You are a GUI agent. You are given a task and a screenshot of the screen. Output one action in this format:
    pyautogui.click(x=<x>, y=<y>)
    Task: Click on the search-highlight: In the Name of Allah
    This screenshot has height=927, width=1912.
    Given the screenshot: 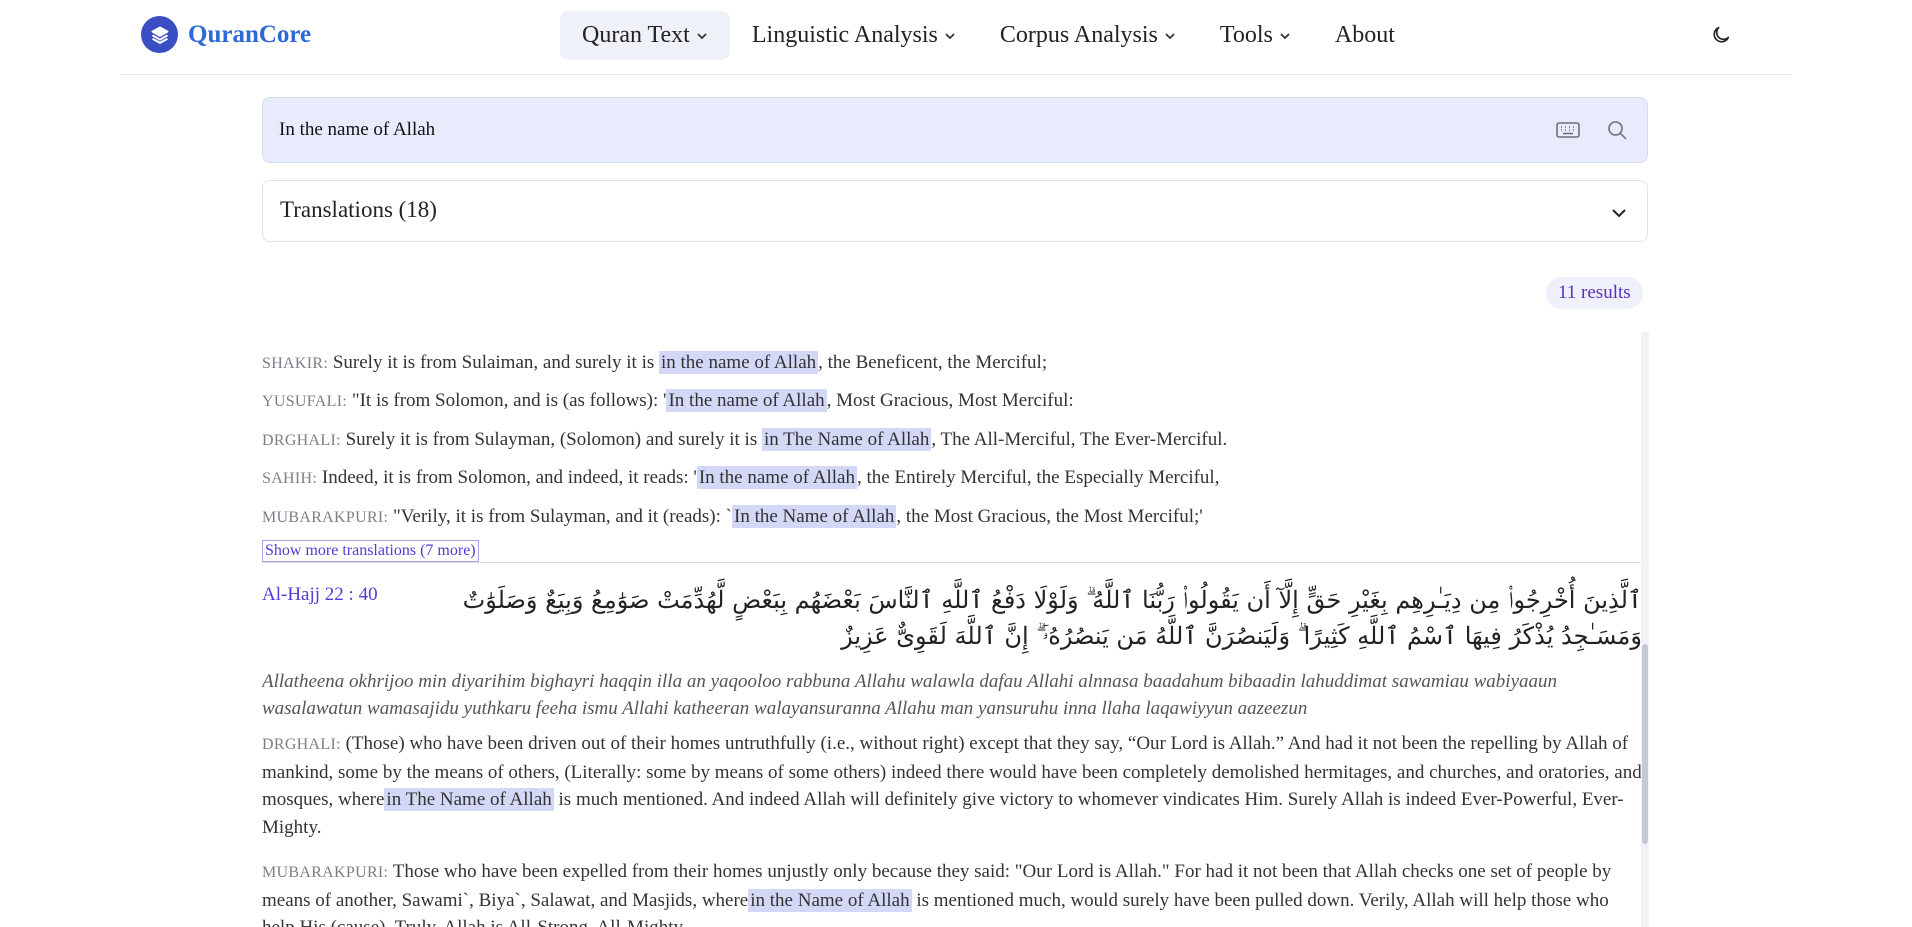 What is the action you would take?
    pyautogui.click(x=814, y=516)
    